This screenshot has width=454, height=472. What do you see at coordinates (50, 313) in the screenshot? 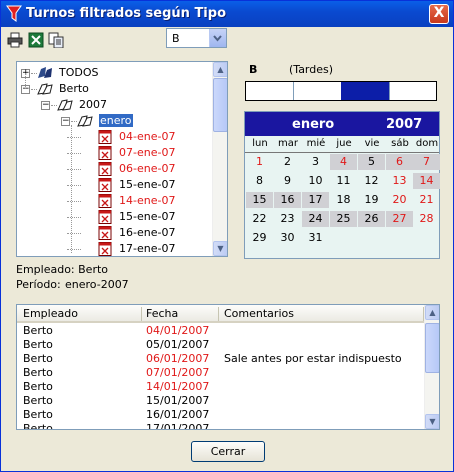
I see `column-header-empleado: Empleado` at bounding box center [50, 313].